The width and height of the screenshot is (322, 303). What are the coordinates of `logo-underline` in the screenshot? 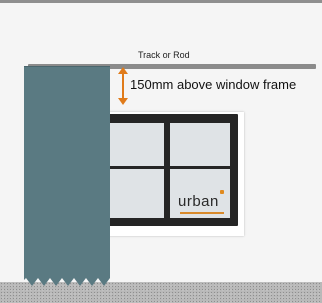 It's located at (202, 213).